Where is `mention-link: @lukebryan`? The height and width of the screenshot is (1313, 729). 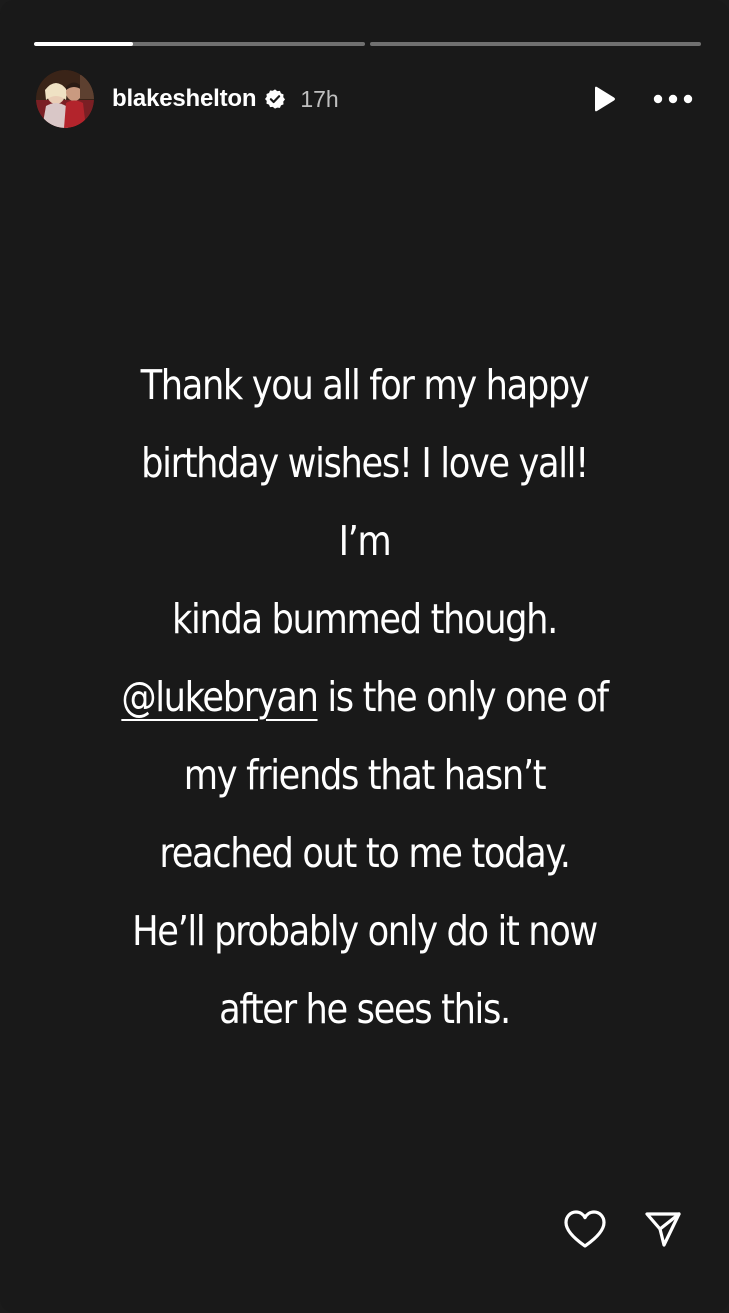
mention-link: @lukebryan is located at coordinates (220, 697).